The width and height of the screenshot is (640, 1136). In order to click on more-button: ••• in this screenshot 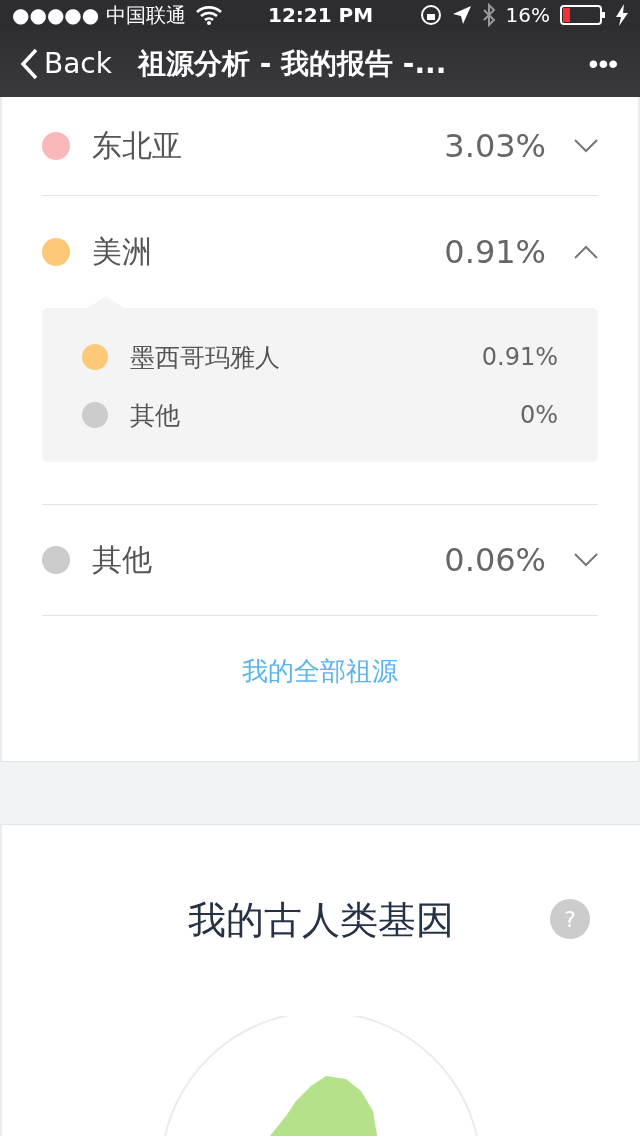, I will do `click(603, 63)`.